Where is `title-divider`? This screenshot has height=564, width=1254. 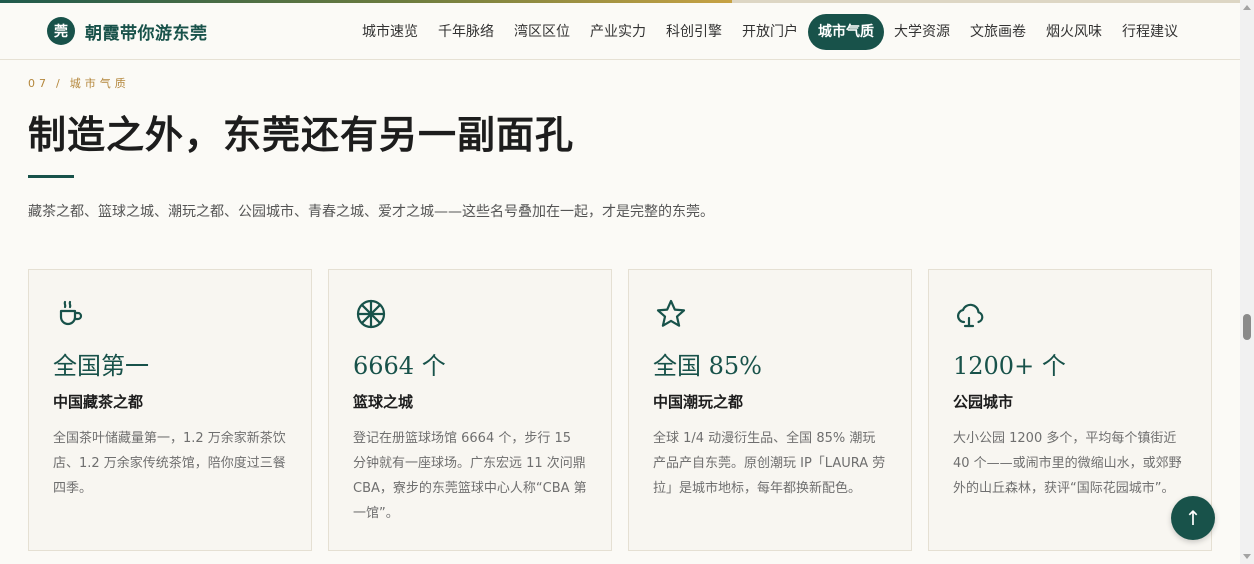
title-divider is located at coordinates (51, 176).